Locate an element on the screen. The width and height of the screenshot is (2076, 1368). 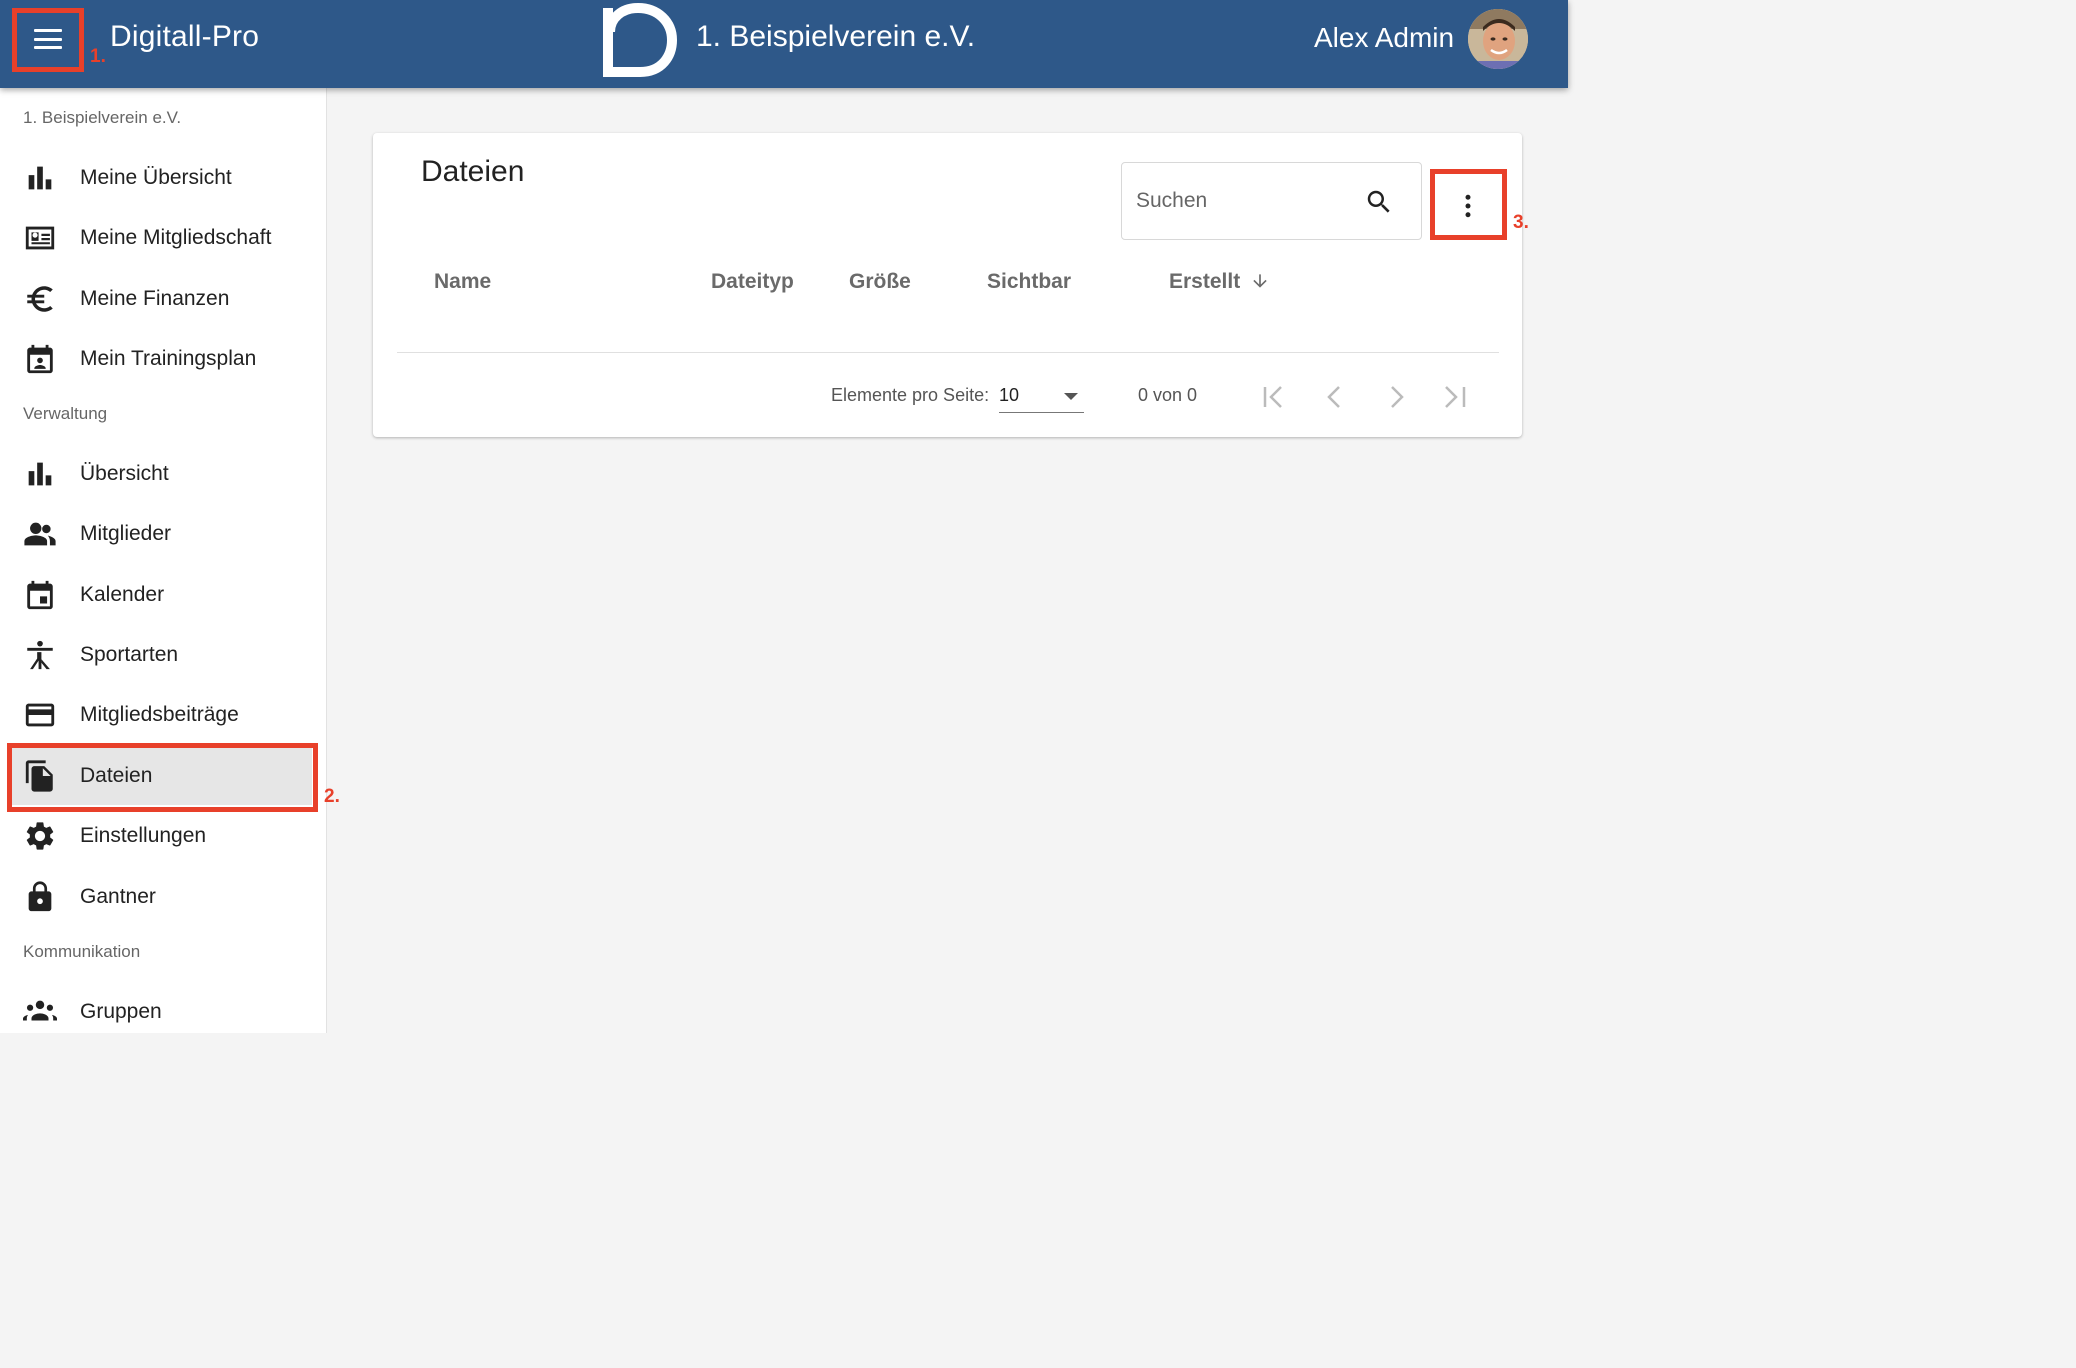
credit-card-icon is located at coordinates (40, 715).